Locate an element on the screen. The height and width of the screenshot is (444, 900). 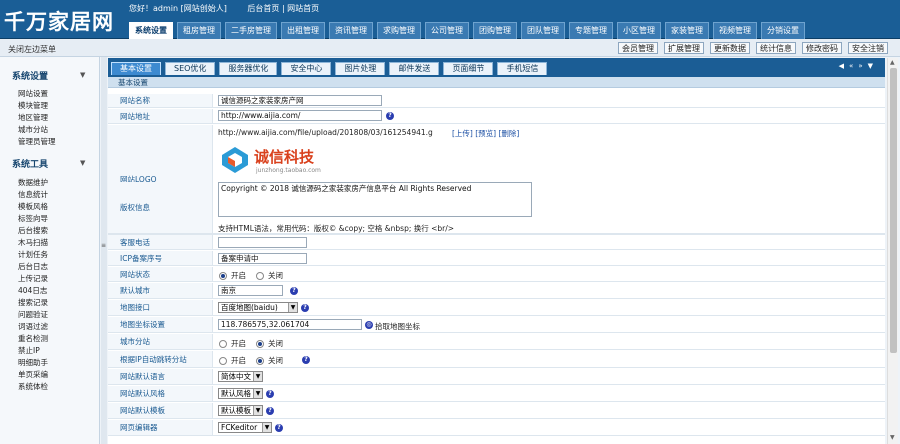
nav-tab-system: 系统设置 is located at coordinates (151, 31).